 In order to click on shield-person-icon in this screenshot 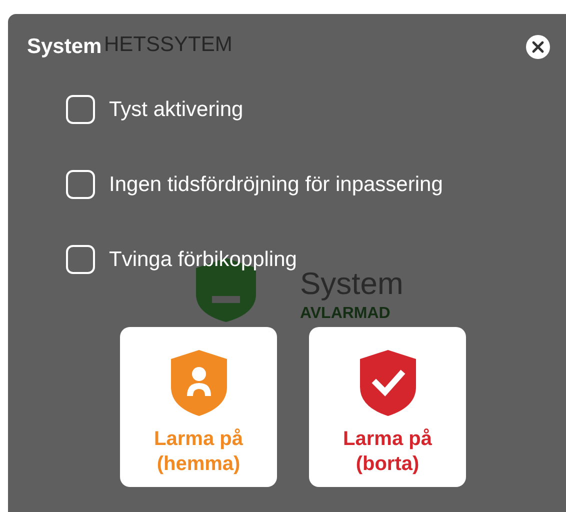, I will do `click(199, 383)`.